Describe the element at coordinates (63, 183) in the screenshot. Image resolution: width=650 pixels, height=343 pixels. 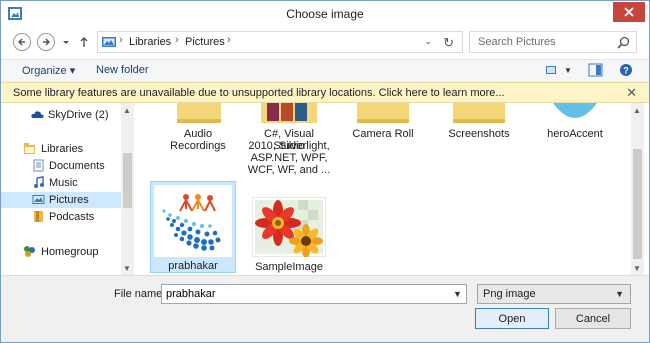
I see `nav-label-music: Music` at that location.